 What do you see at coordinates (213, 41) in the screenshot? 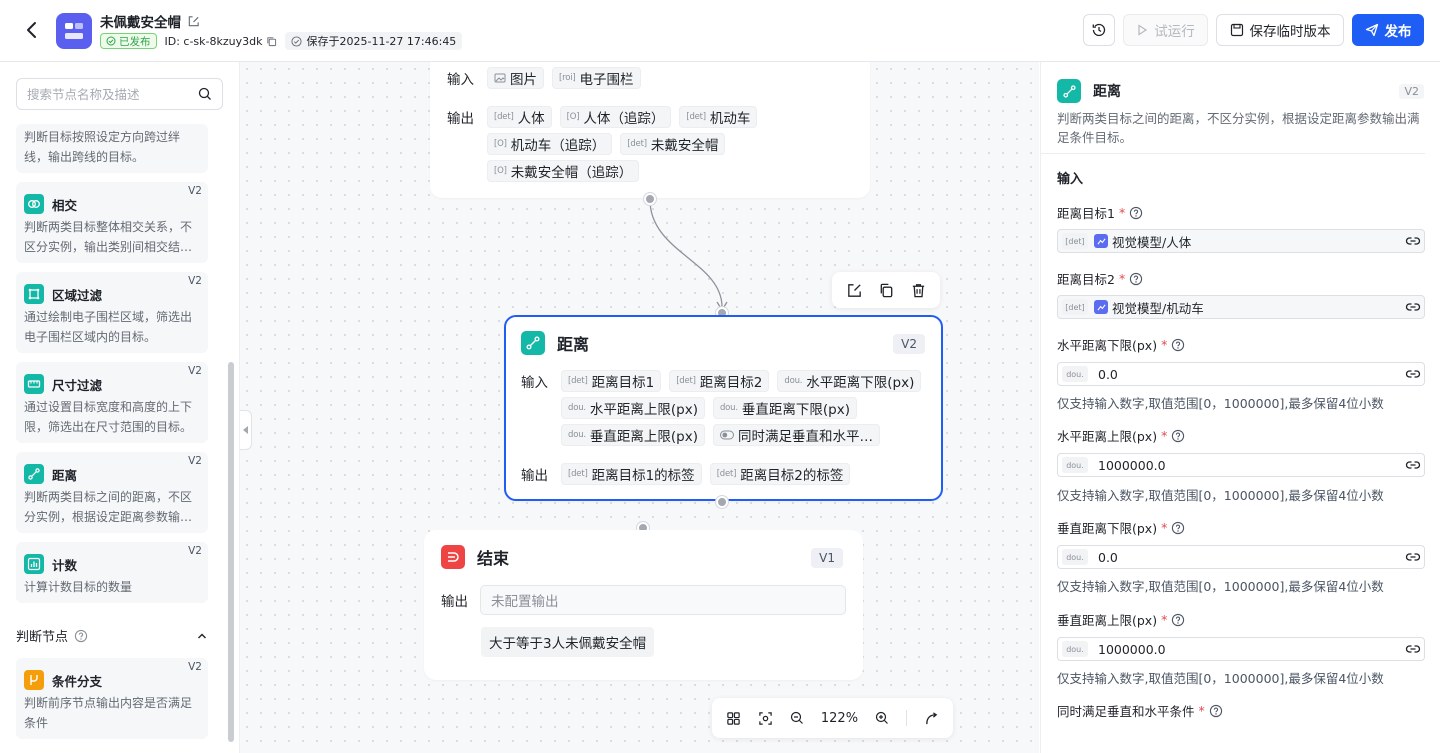
I see `app-id-text: ID: c-sk-8kzuy3dk` at bounding box center [213, 41].